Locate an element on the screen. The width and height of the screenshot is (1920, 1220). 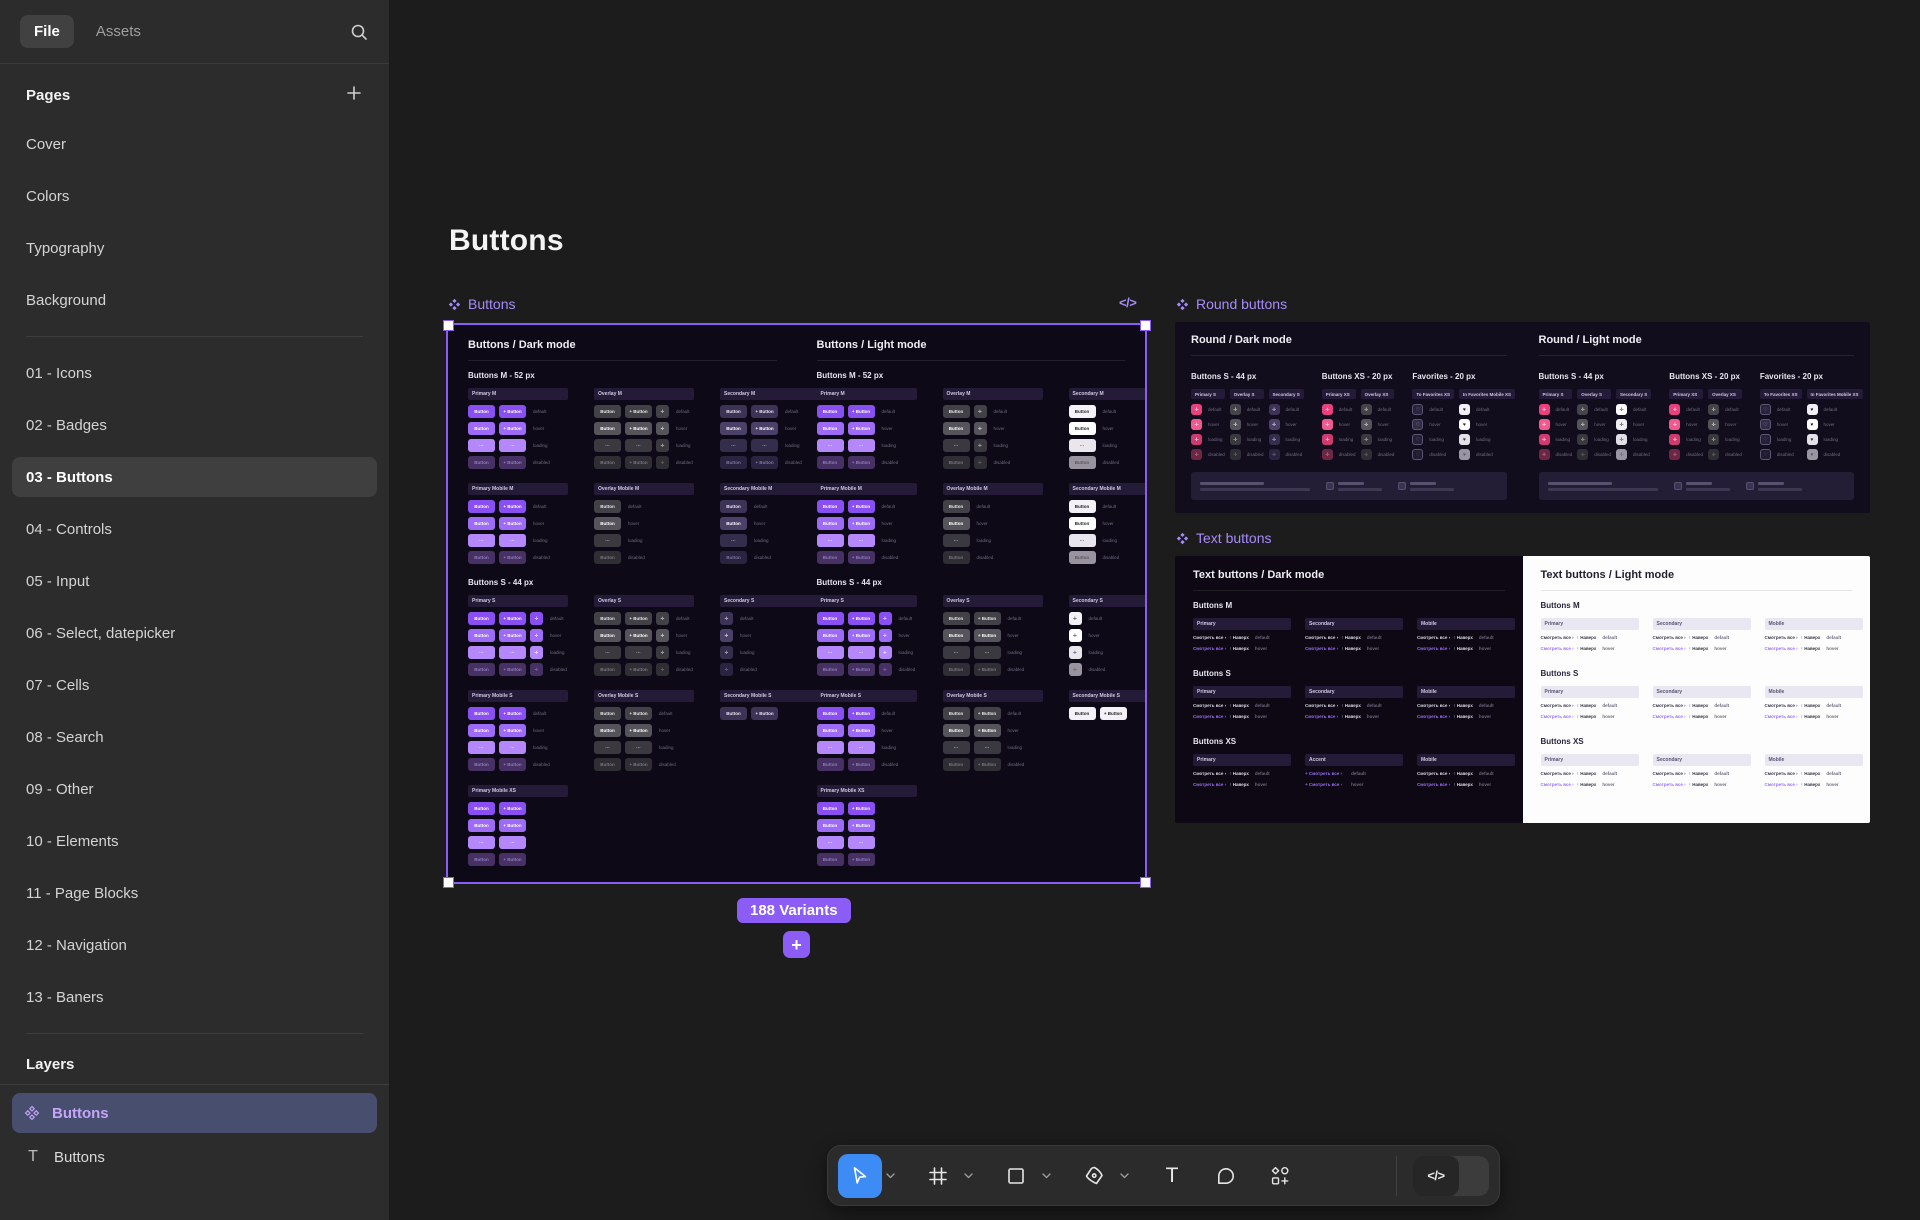
tab-assets: Assets is located at coordinates (118, 31).